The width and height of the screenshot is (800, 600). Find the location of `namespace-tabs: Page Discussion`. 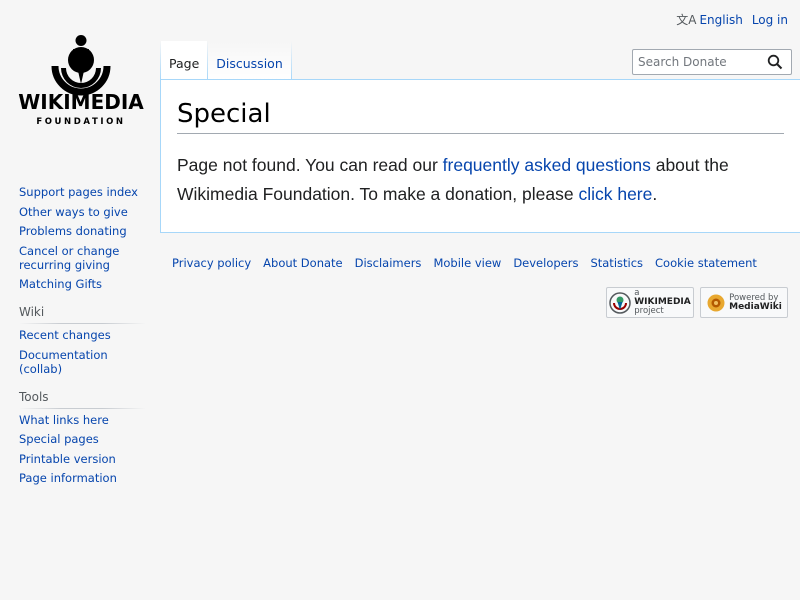

namespace-tabs: Page Discussion is located at coordinates (226, 60).